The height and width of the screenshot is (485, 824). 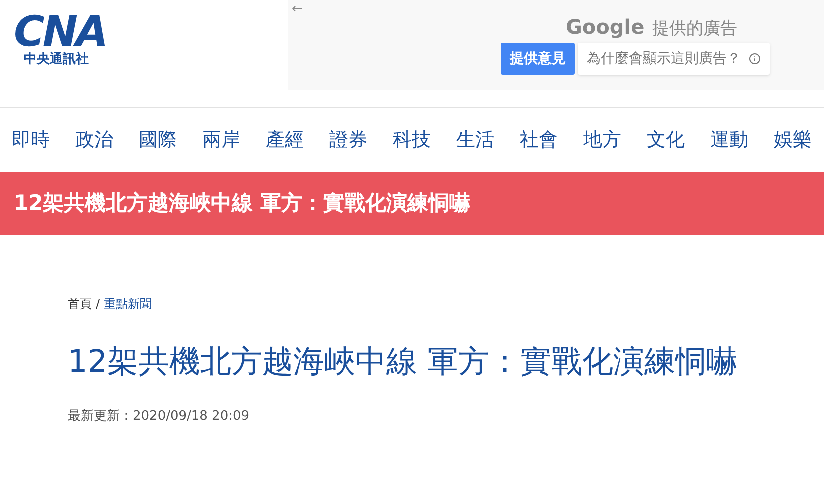 What do you see at coordinates (80, 304) in the screenshot?
I see `breadcrumb-link: 首頁` at bounding box center [80, 304].